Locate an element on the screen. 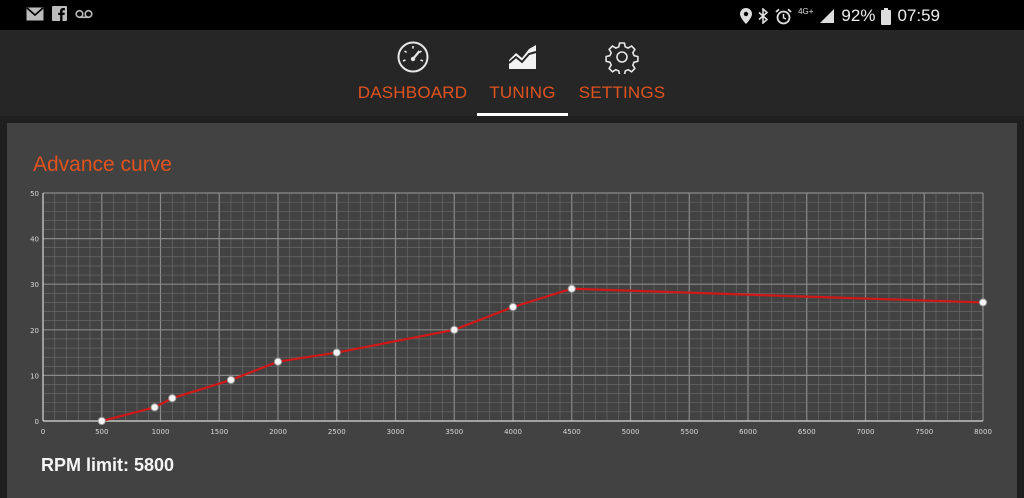 This screenshot has height=498, width=1024. status-left-icons is located at coordinates (59, 13).